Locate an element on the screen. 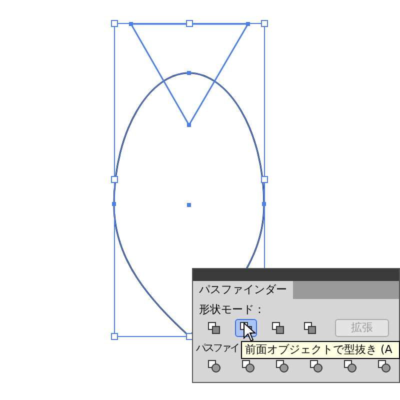 This screenshot has width=400, height=400. tooltip: 前面オブジェクトで型抜き (A is located at coordinates (320, 350).